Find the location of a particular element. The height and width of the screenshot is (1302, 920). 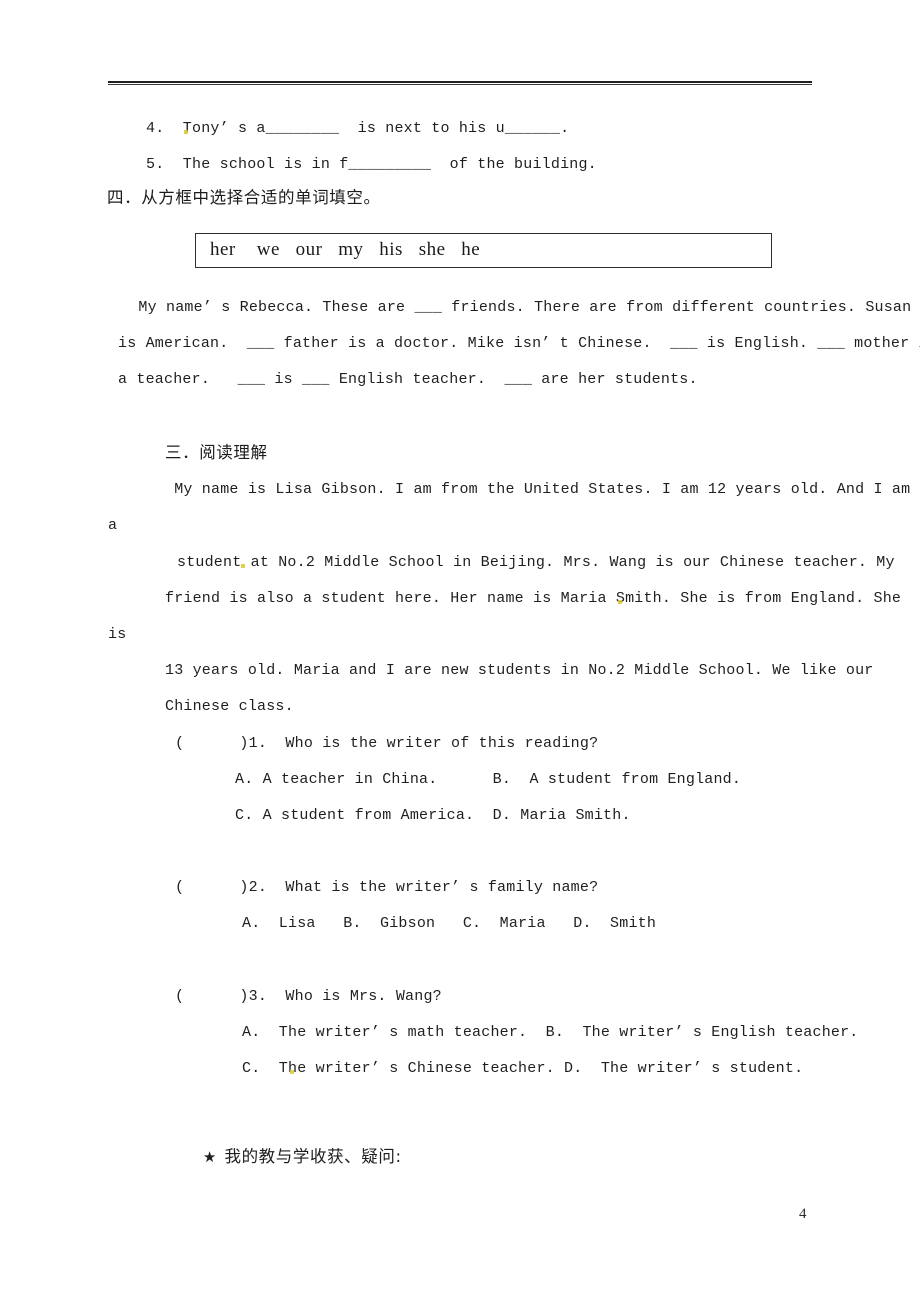

page-number: 4 is located at coordinates (803, 1214).